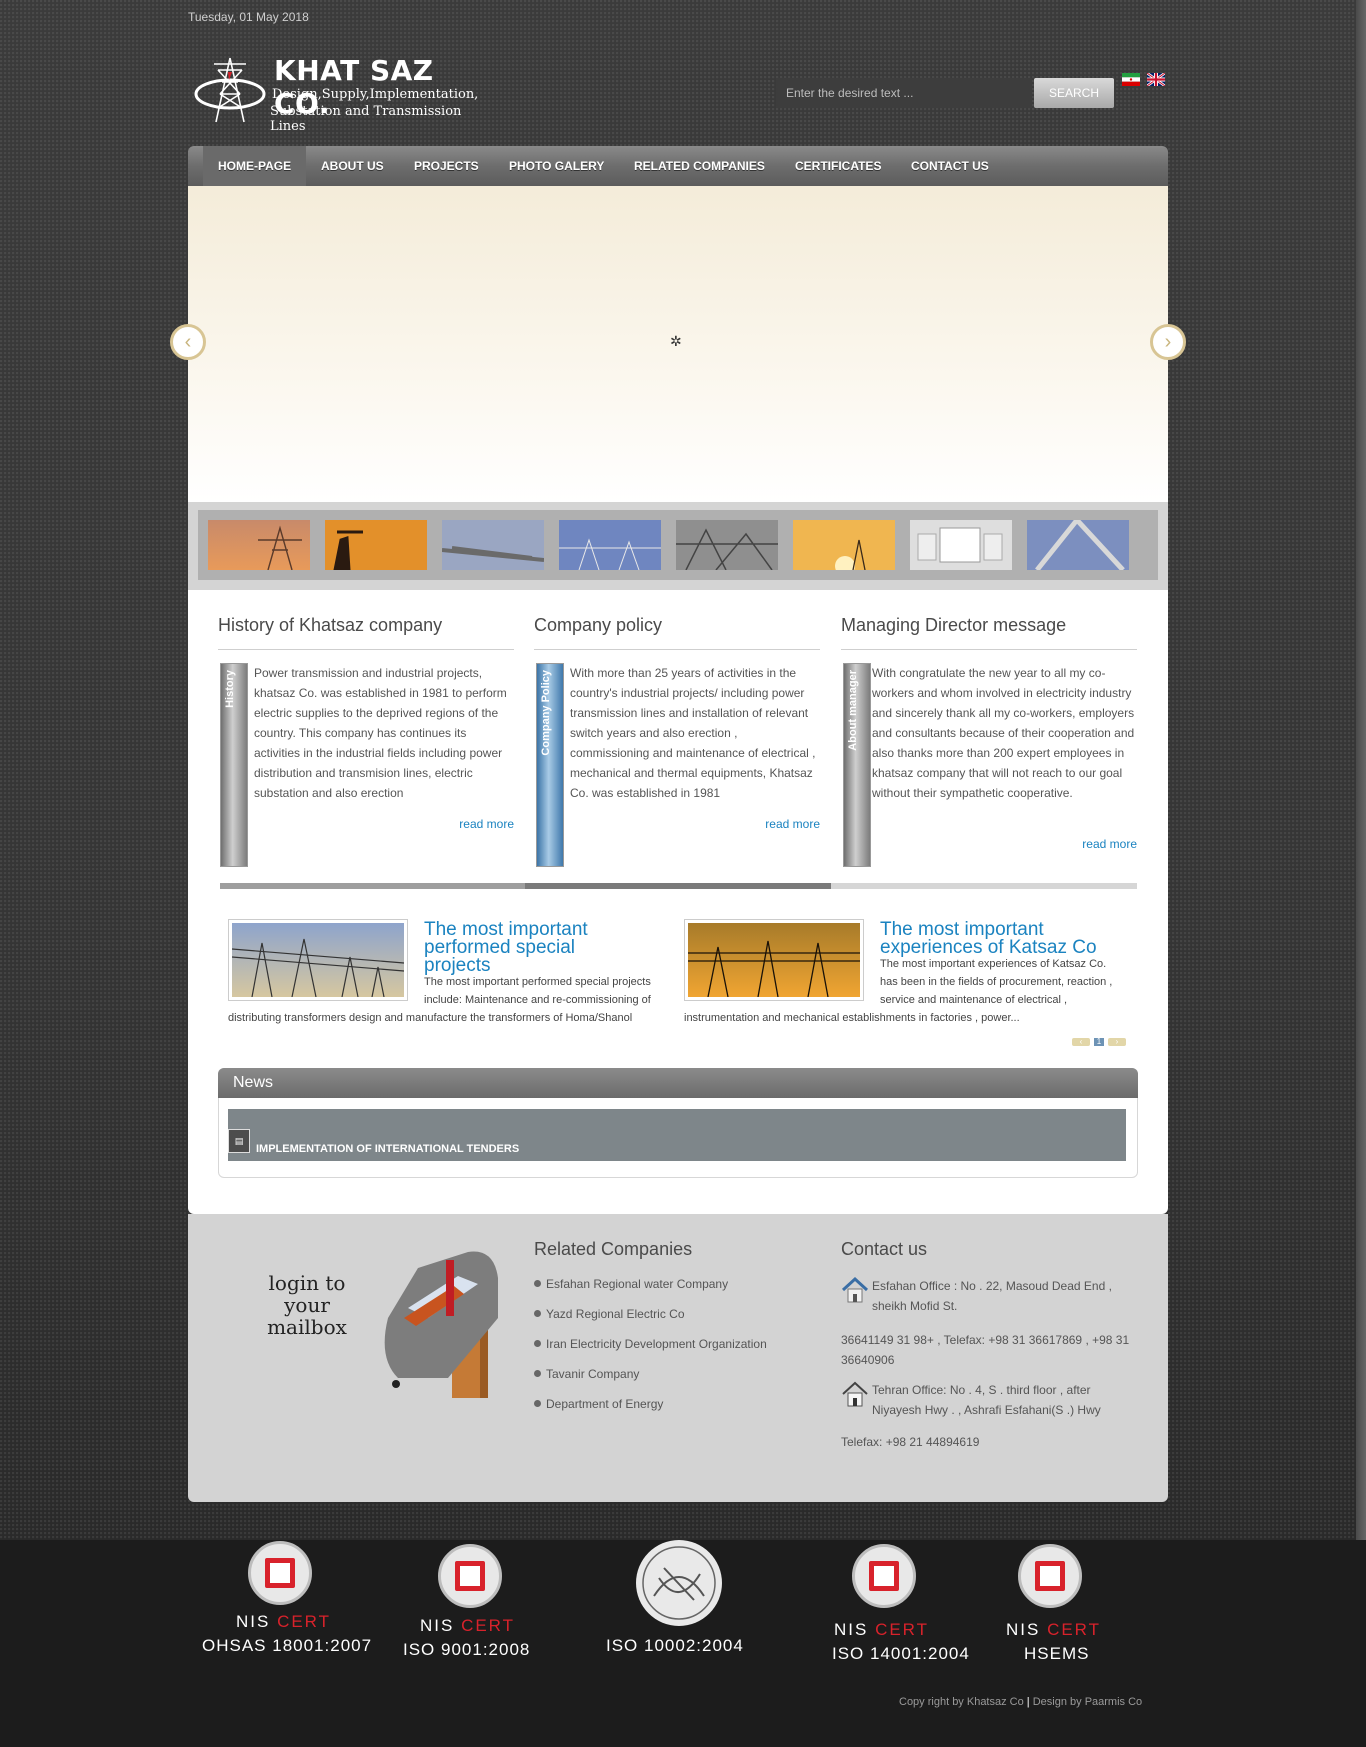  What do you see at coordinates (438, 1323) in the screenshot?
I see `mailbox-icon` at bounding box center [438, 1323].